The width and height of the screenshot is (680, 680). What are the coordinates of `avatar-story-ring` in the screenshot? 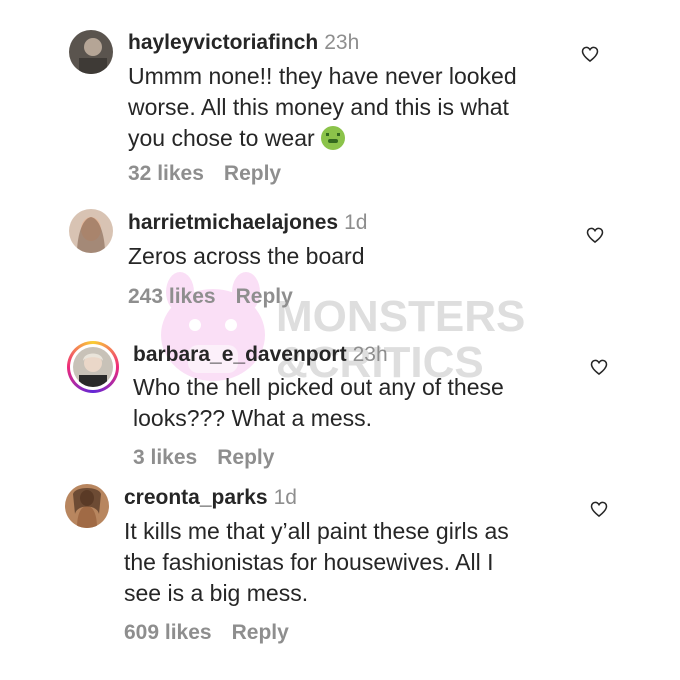 It's located at (93, 367).